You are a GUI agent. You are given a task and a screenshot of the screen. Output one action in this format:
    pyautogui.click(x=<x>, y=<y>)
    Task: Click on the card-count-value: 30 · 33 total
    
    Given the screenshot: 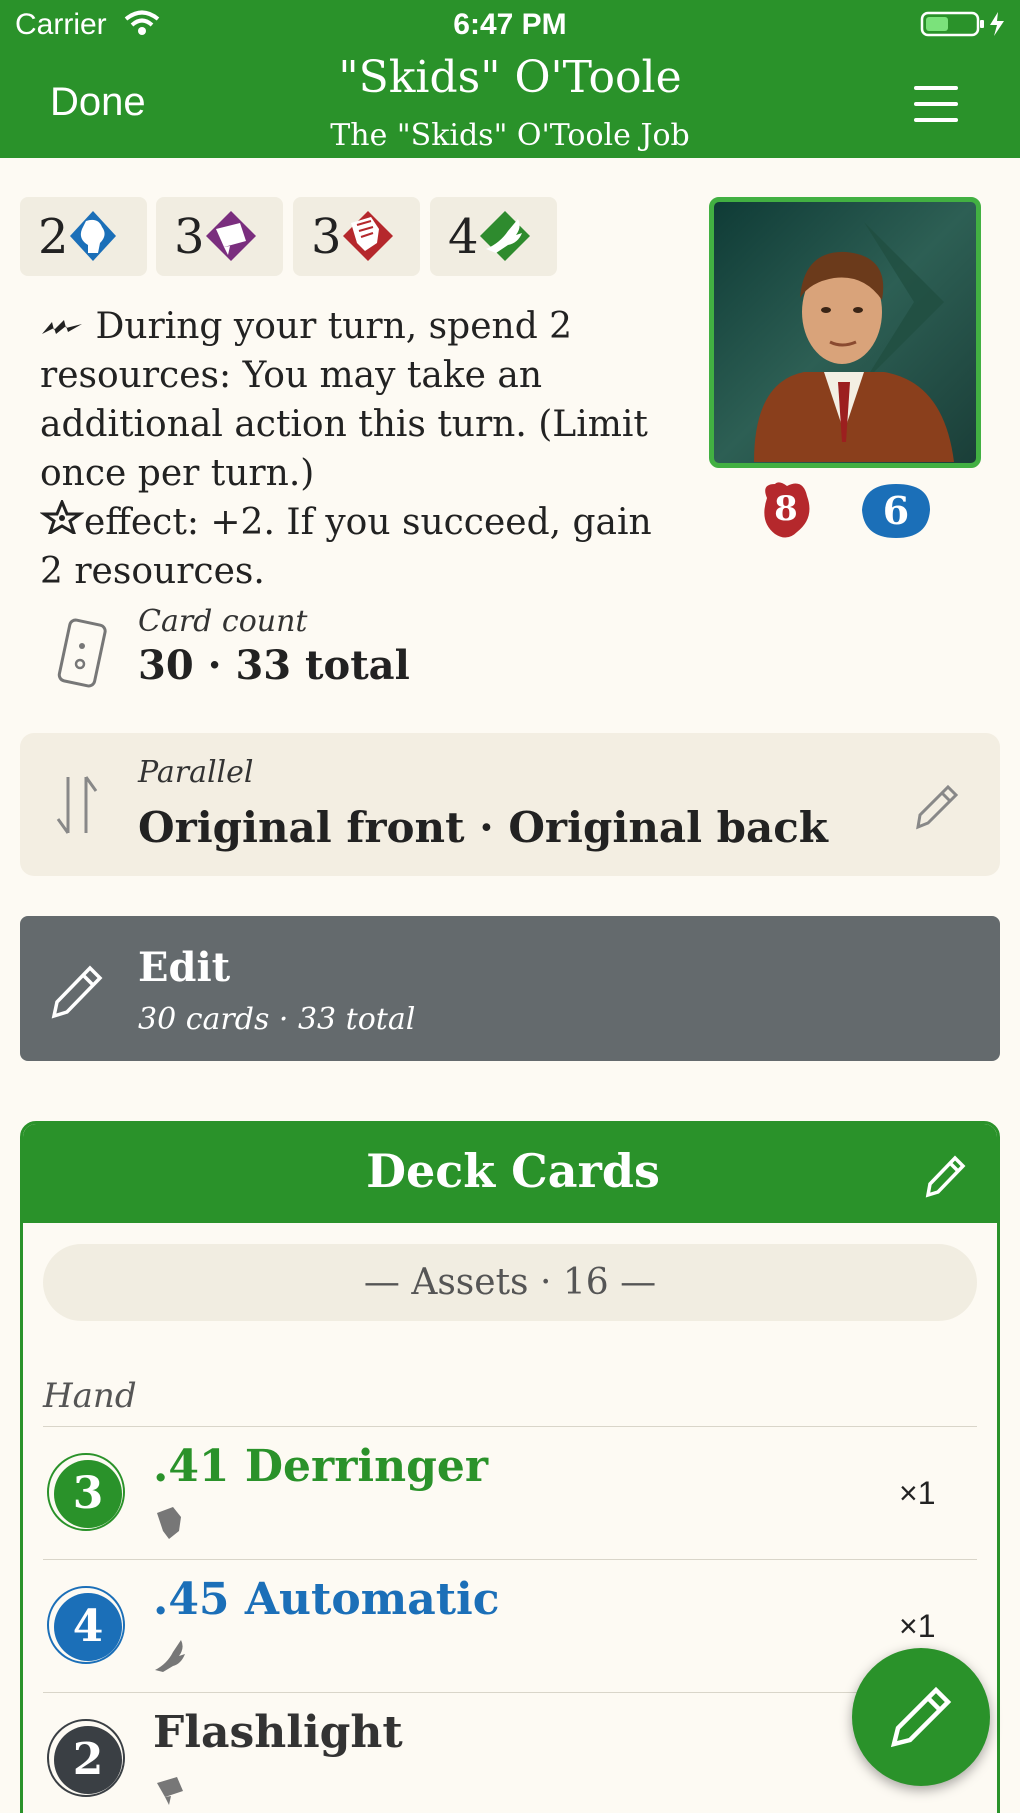 What is the action you would take?
    pyautogui.click(x=274, y=665)
    